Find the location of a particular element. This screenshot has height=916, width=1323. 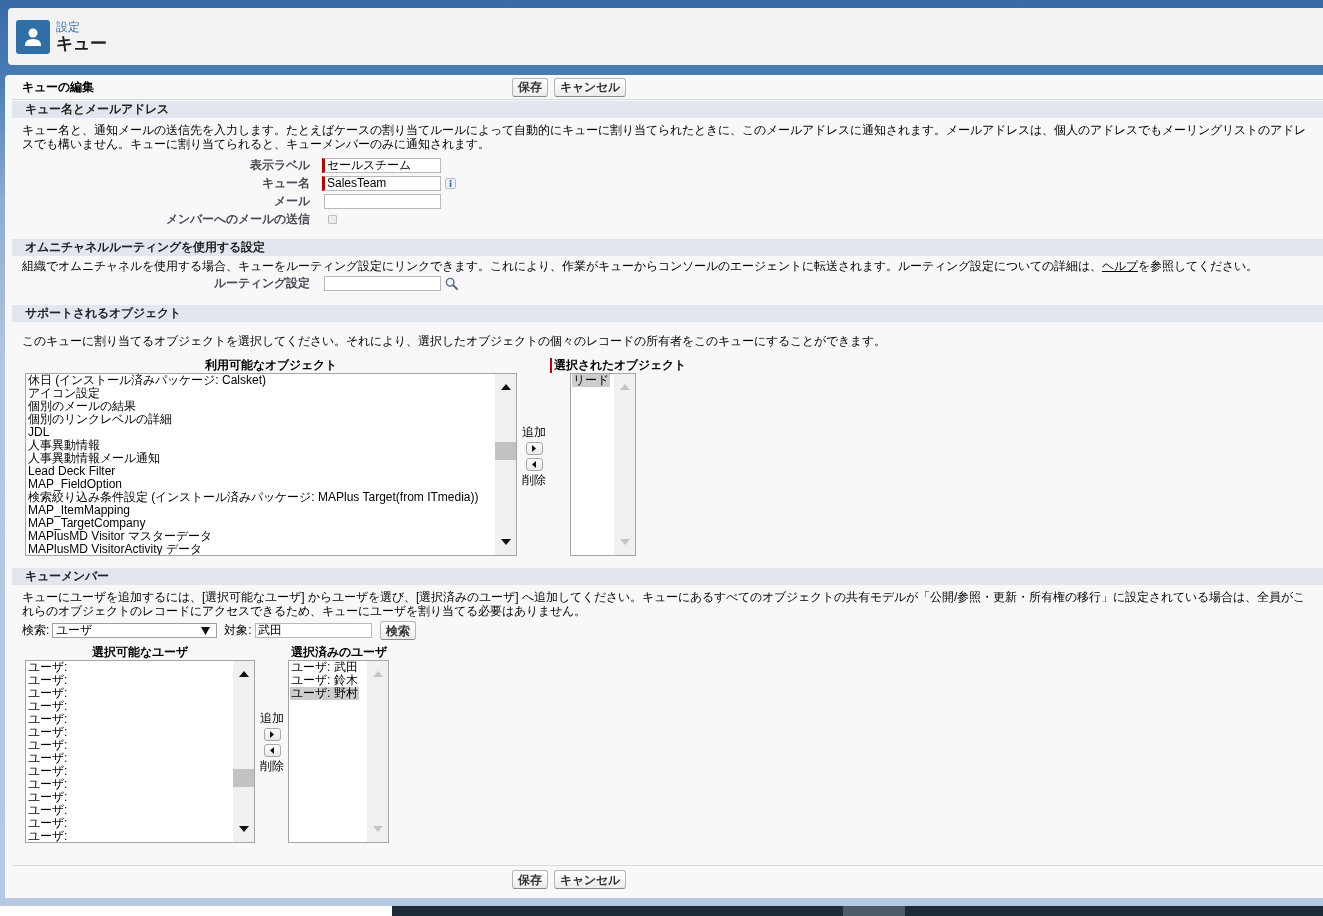

person-icon is located at coordinates (33, 36).